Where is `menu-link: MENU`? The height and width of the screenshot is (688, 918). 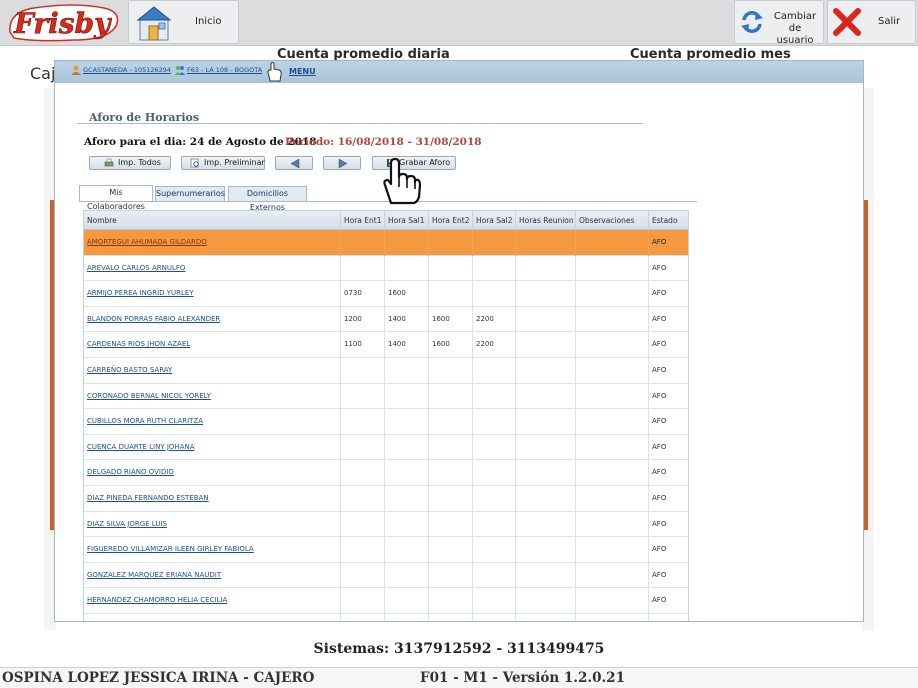
menu-link: MENU is located at coordinates (302, 71).